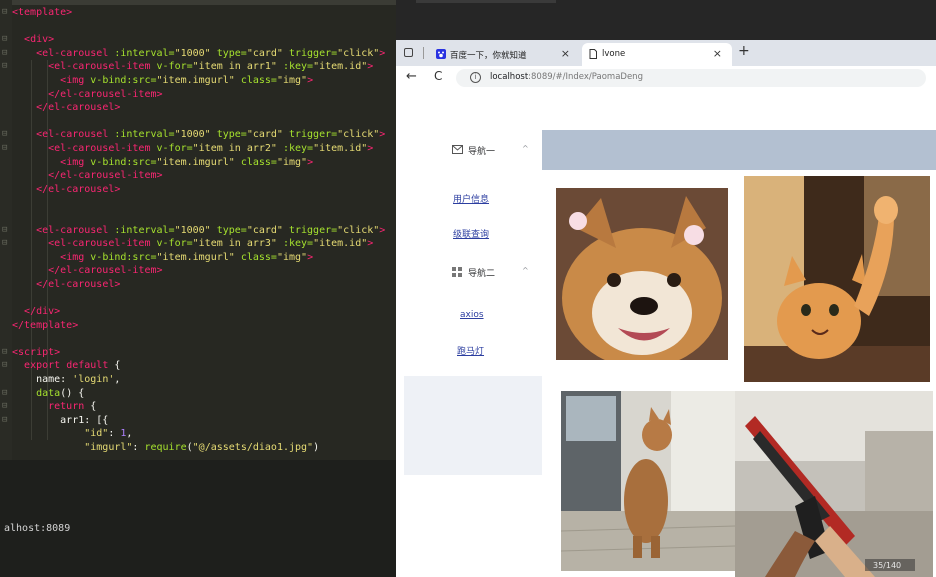 This screenshot has width=936, height=577. What do you see at coordinates (171, 148) in the screenshot?
I see `code-token: v-for=` at bounding box center [171, 148].